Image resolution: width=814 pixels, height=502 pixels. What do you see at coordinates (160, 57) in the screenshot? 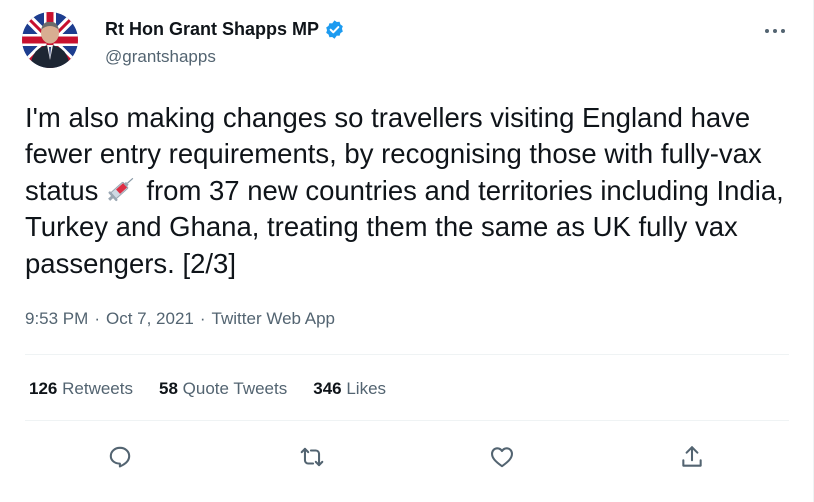
I see `author-handle: @grantshapps` at bounding box center [160, 57].